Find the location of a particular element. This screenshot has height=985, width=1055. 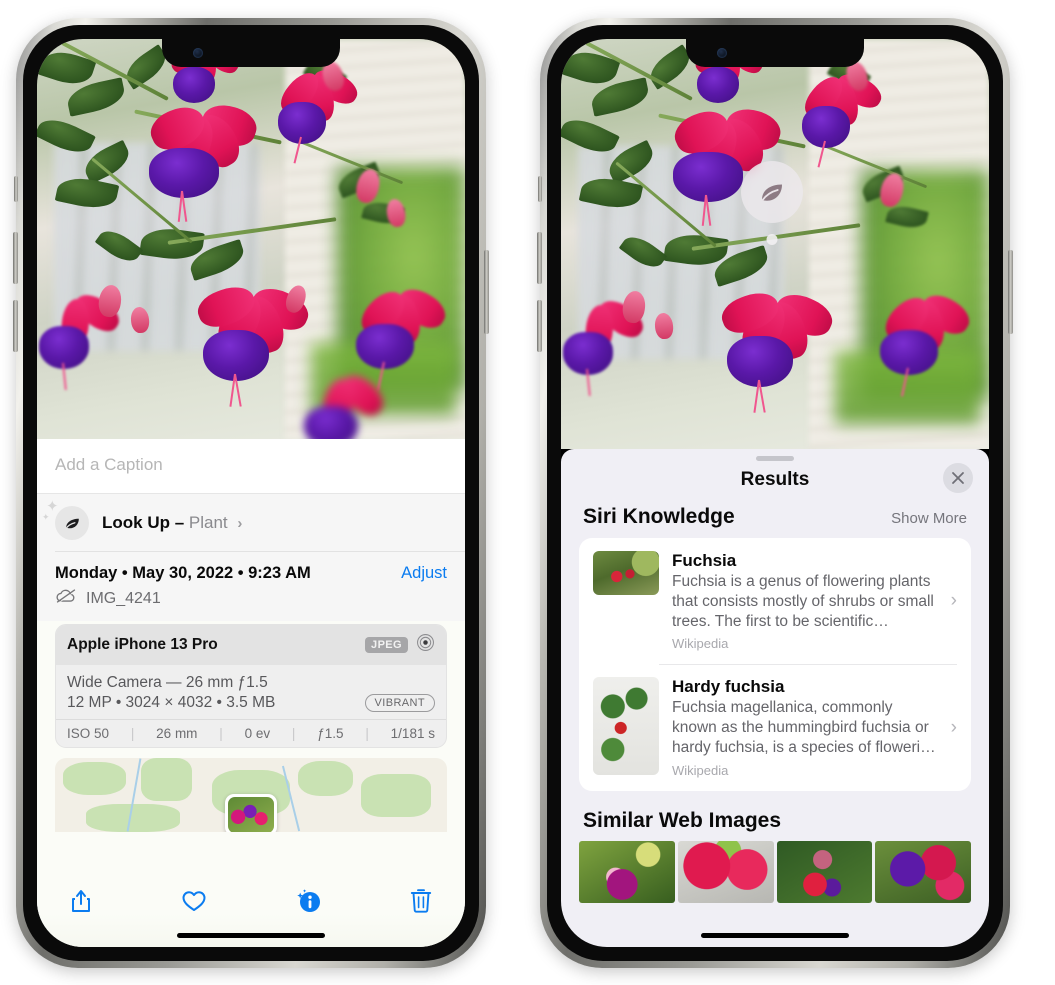

info-icon is located at coordinates (308, 903).